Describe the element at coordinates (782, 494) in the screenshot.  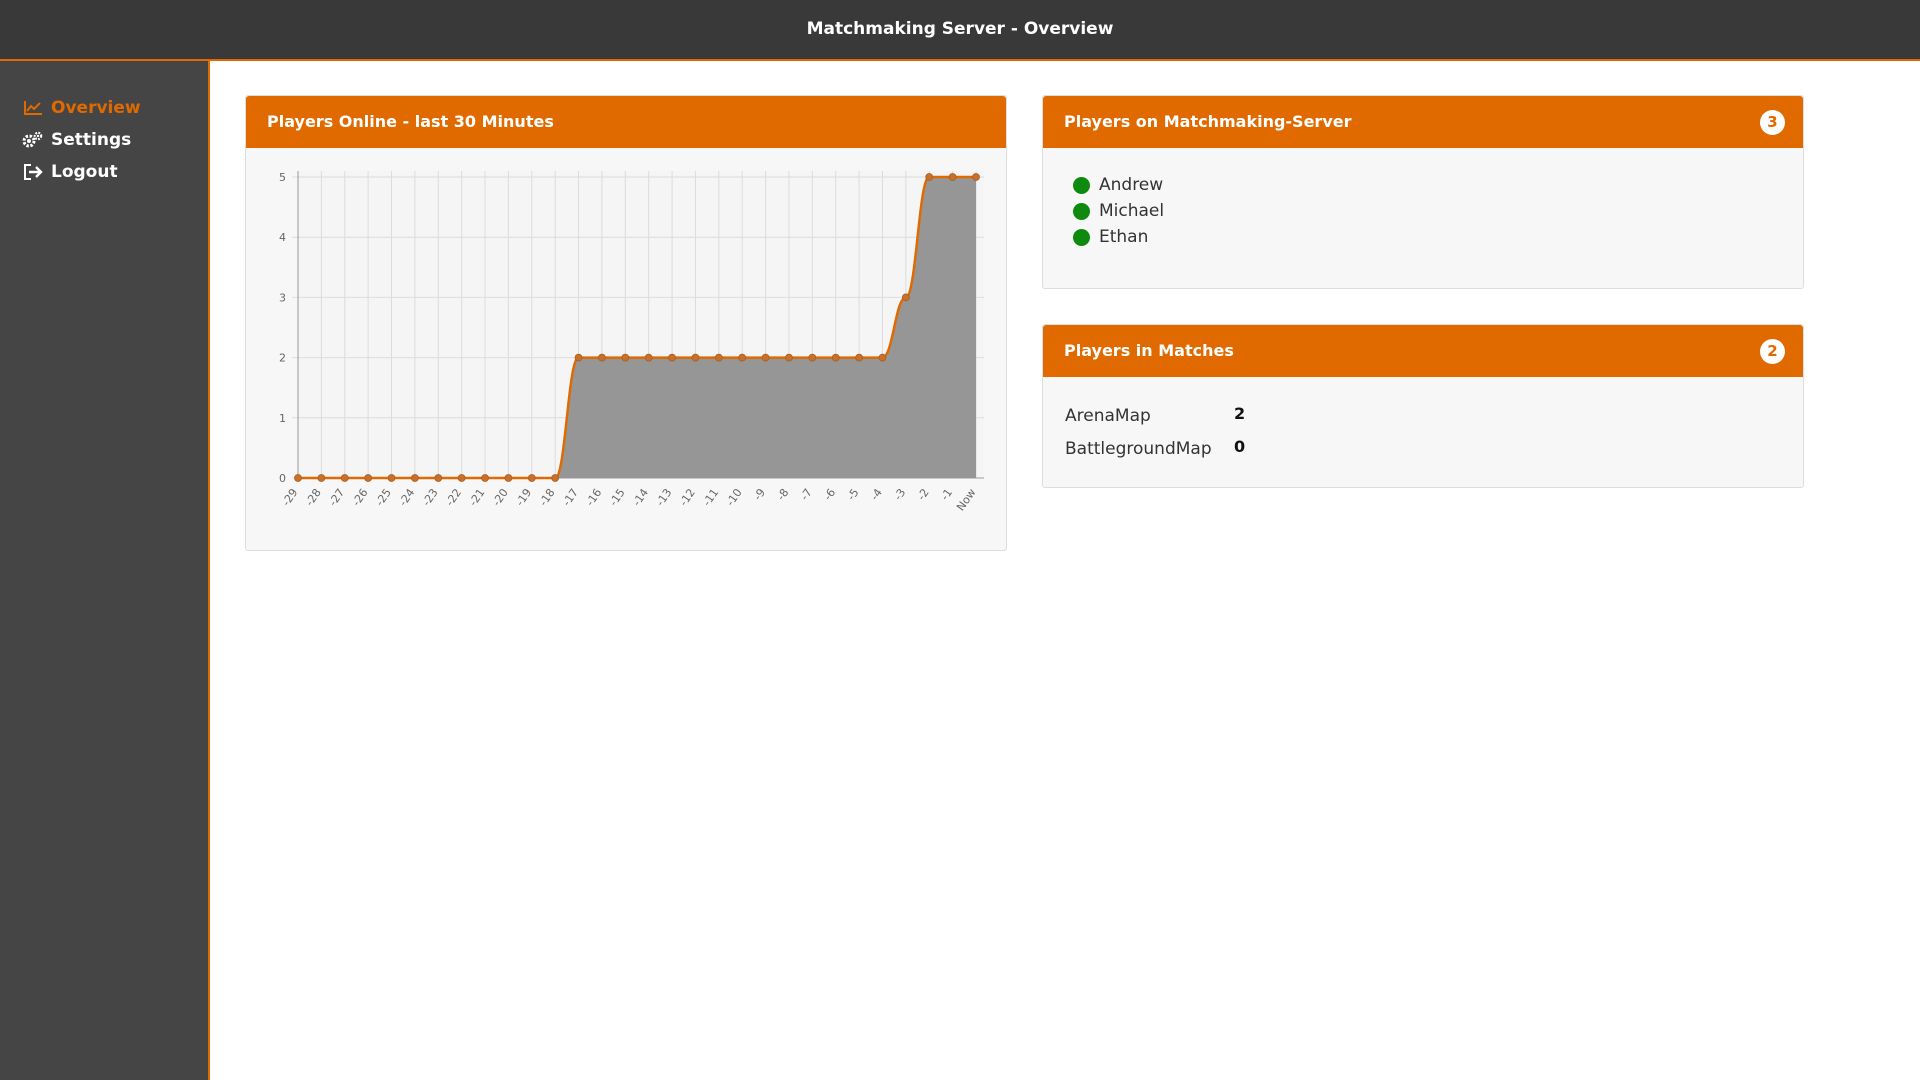
I see `x-tick-label: -8` at that location.